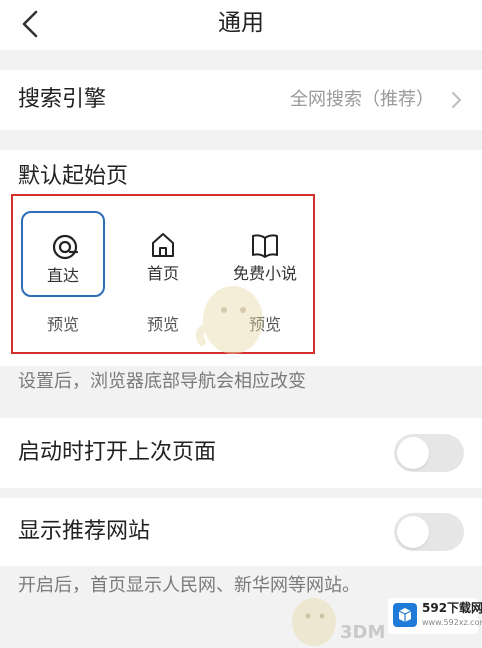 The height and width of the screenshot is (648, 482). What do you see at coordinates (65, 247) in the screenshot?
I see `zhida-icon` at bounding box center [65, 247].